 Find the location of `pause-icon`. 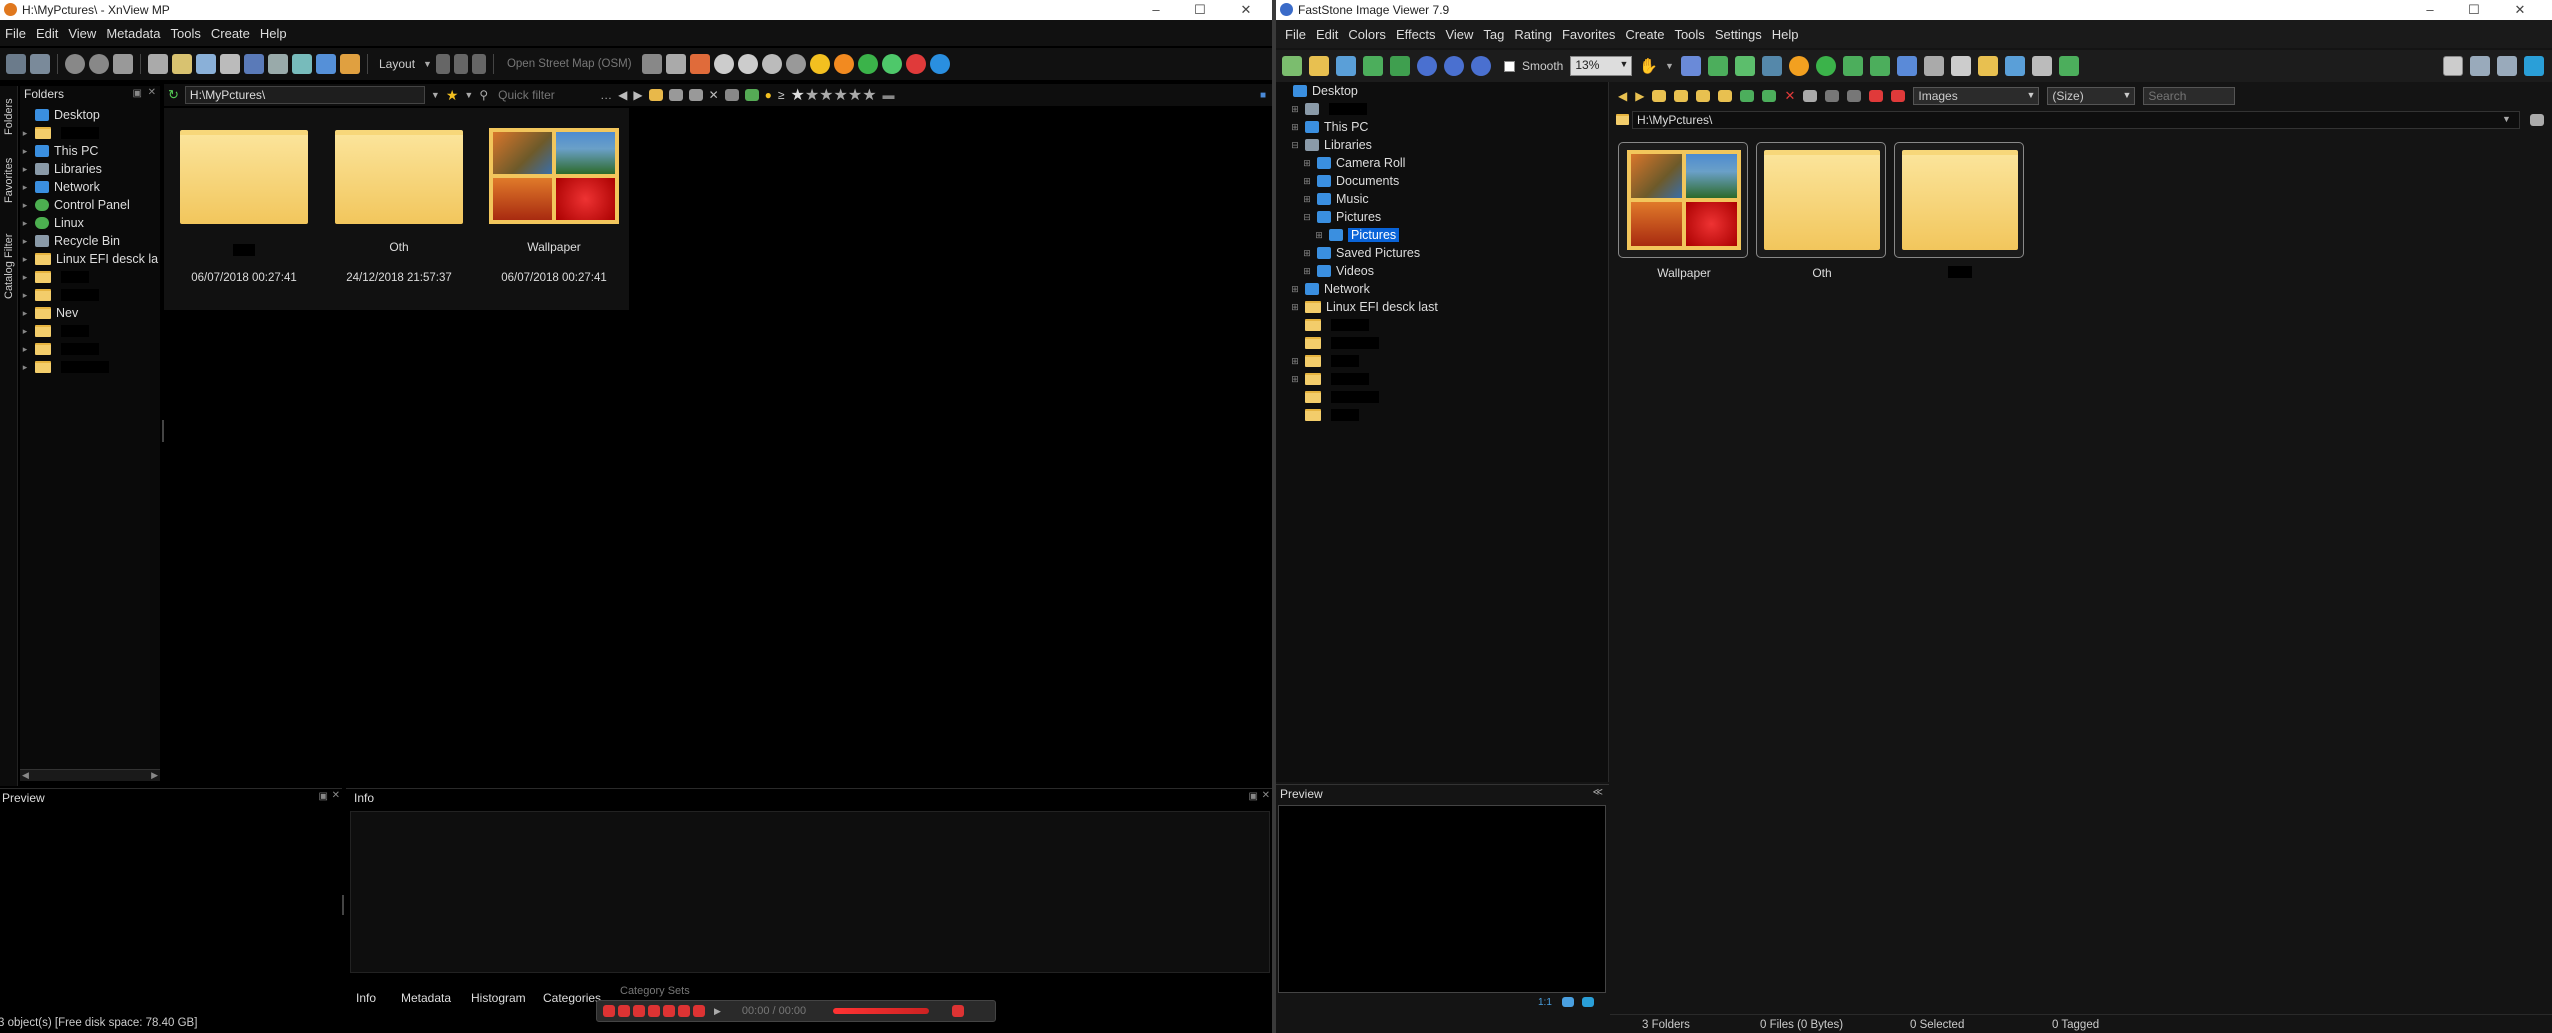

pause-icon is located at coordinates (624, 1011).